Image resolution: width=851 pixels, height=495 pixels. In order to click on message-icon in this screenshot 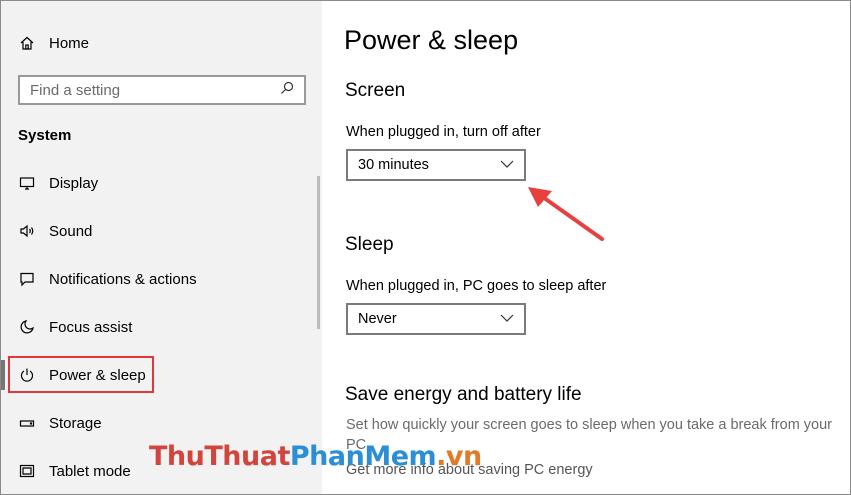, I will do `click(27, 279)`.